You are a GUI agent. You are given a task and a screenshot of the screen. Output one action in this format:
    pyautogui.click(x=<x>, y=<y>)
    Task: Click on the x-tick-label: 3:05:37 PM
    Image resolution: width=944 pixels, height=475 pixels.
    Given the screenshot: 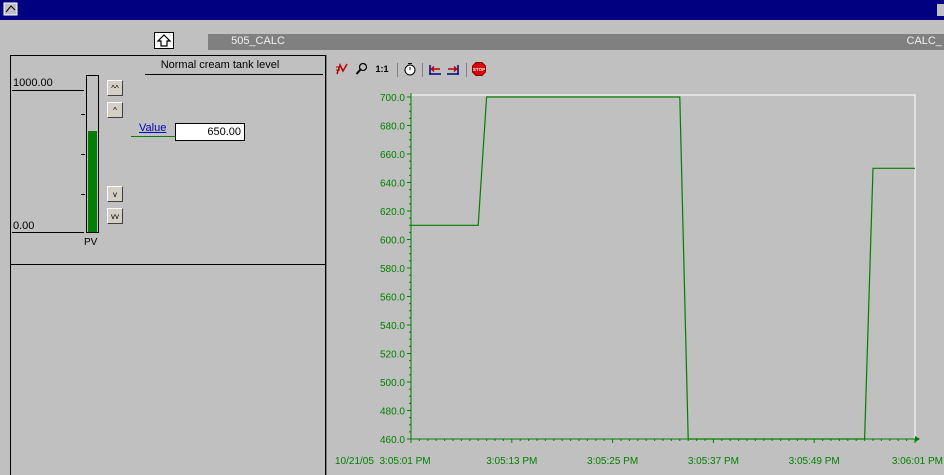 What is the action you would take?
    pyautogui.click(x=713, y=461)
    